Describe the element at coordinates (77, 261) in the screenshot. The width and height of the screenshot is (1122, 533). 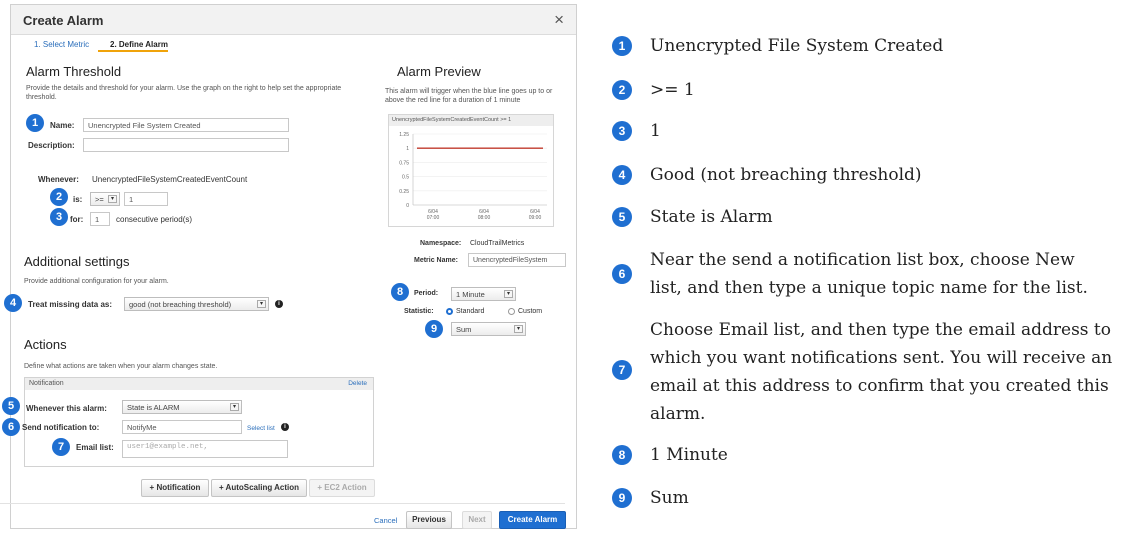
I see `additional-settings-heading: Additional settings` at that location.